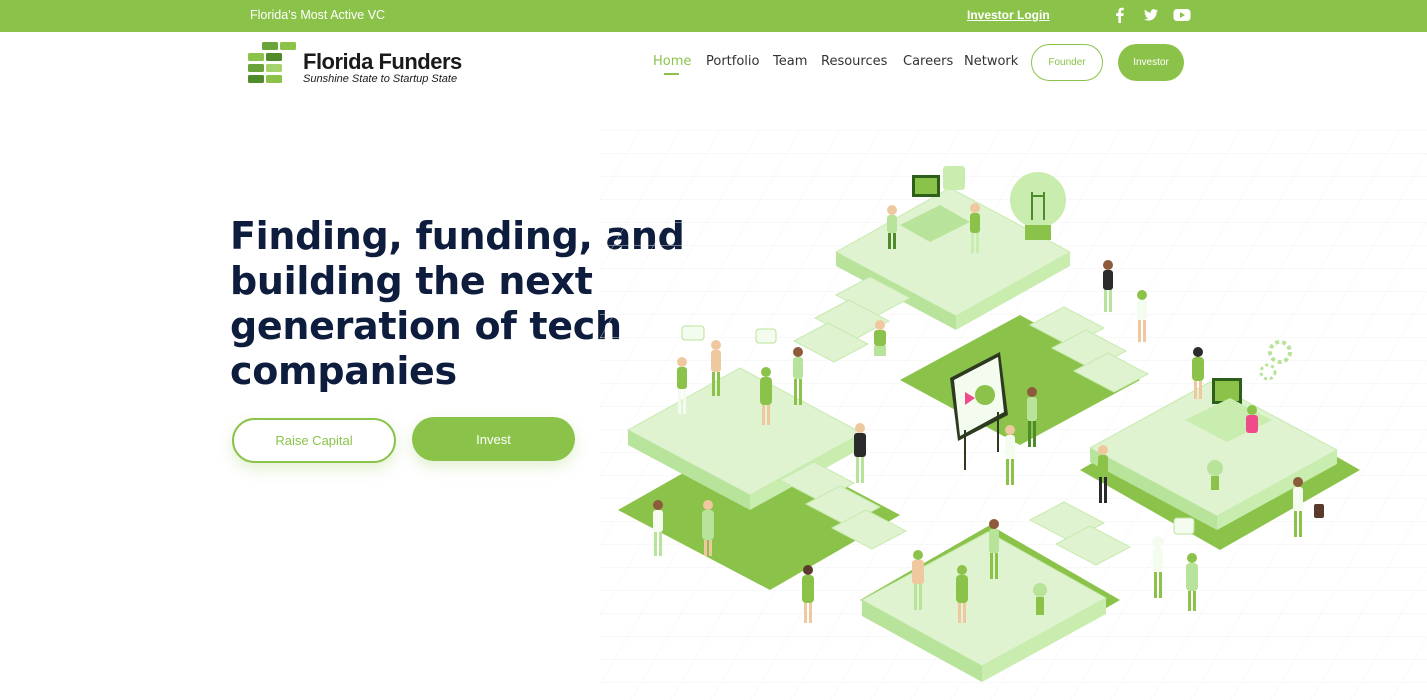  What do you see at coordinates (1122, 16) in the screenshot?
I see `facebook-icon` at bounding box center [1122, 16].